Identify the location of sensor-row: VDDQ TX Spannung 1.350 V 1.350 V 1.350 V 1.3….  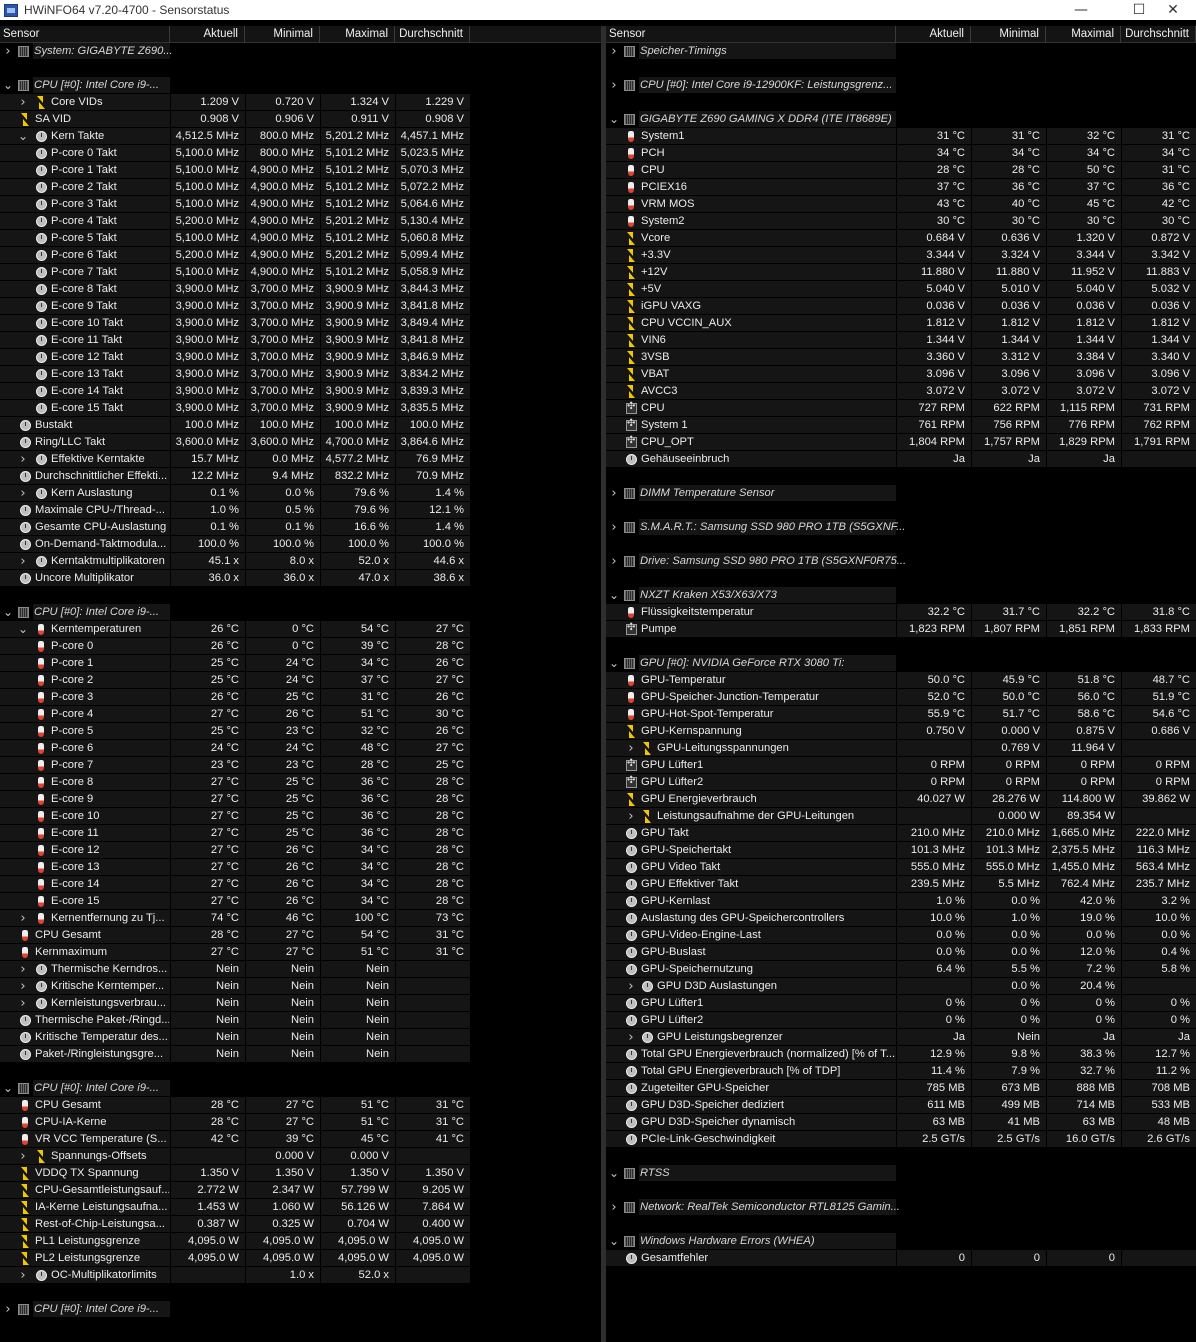
(300, 1173).